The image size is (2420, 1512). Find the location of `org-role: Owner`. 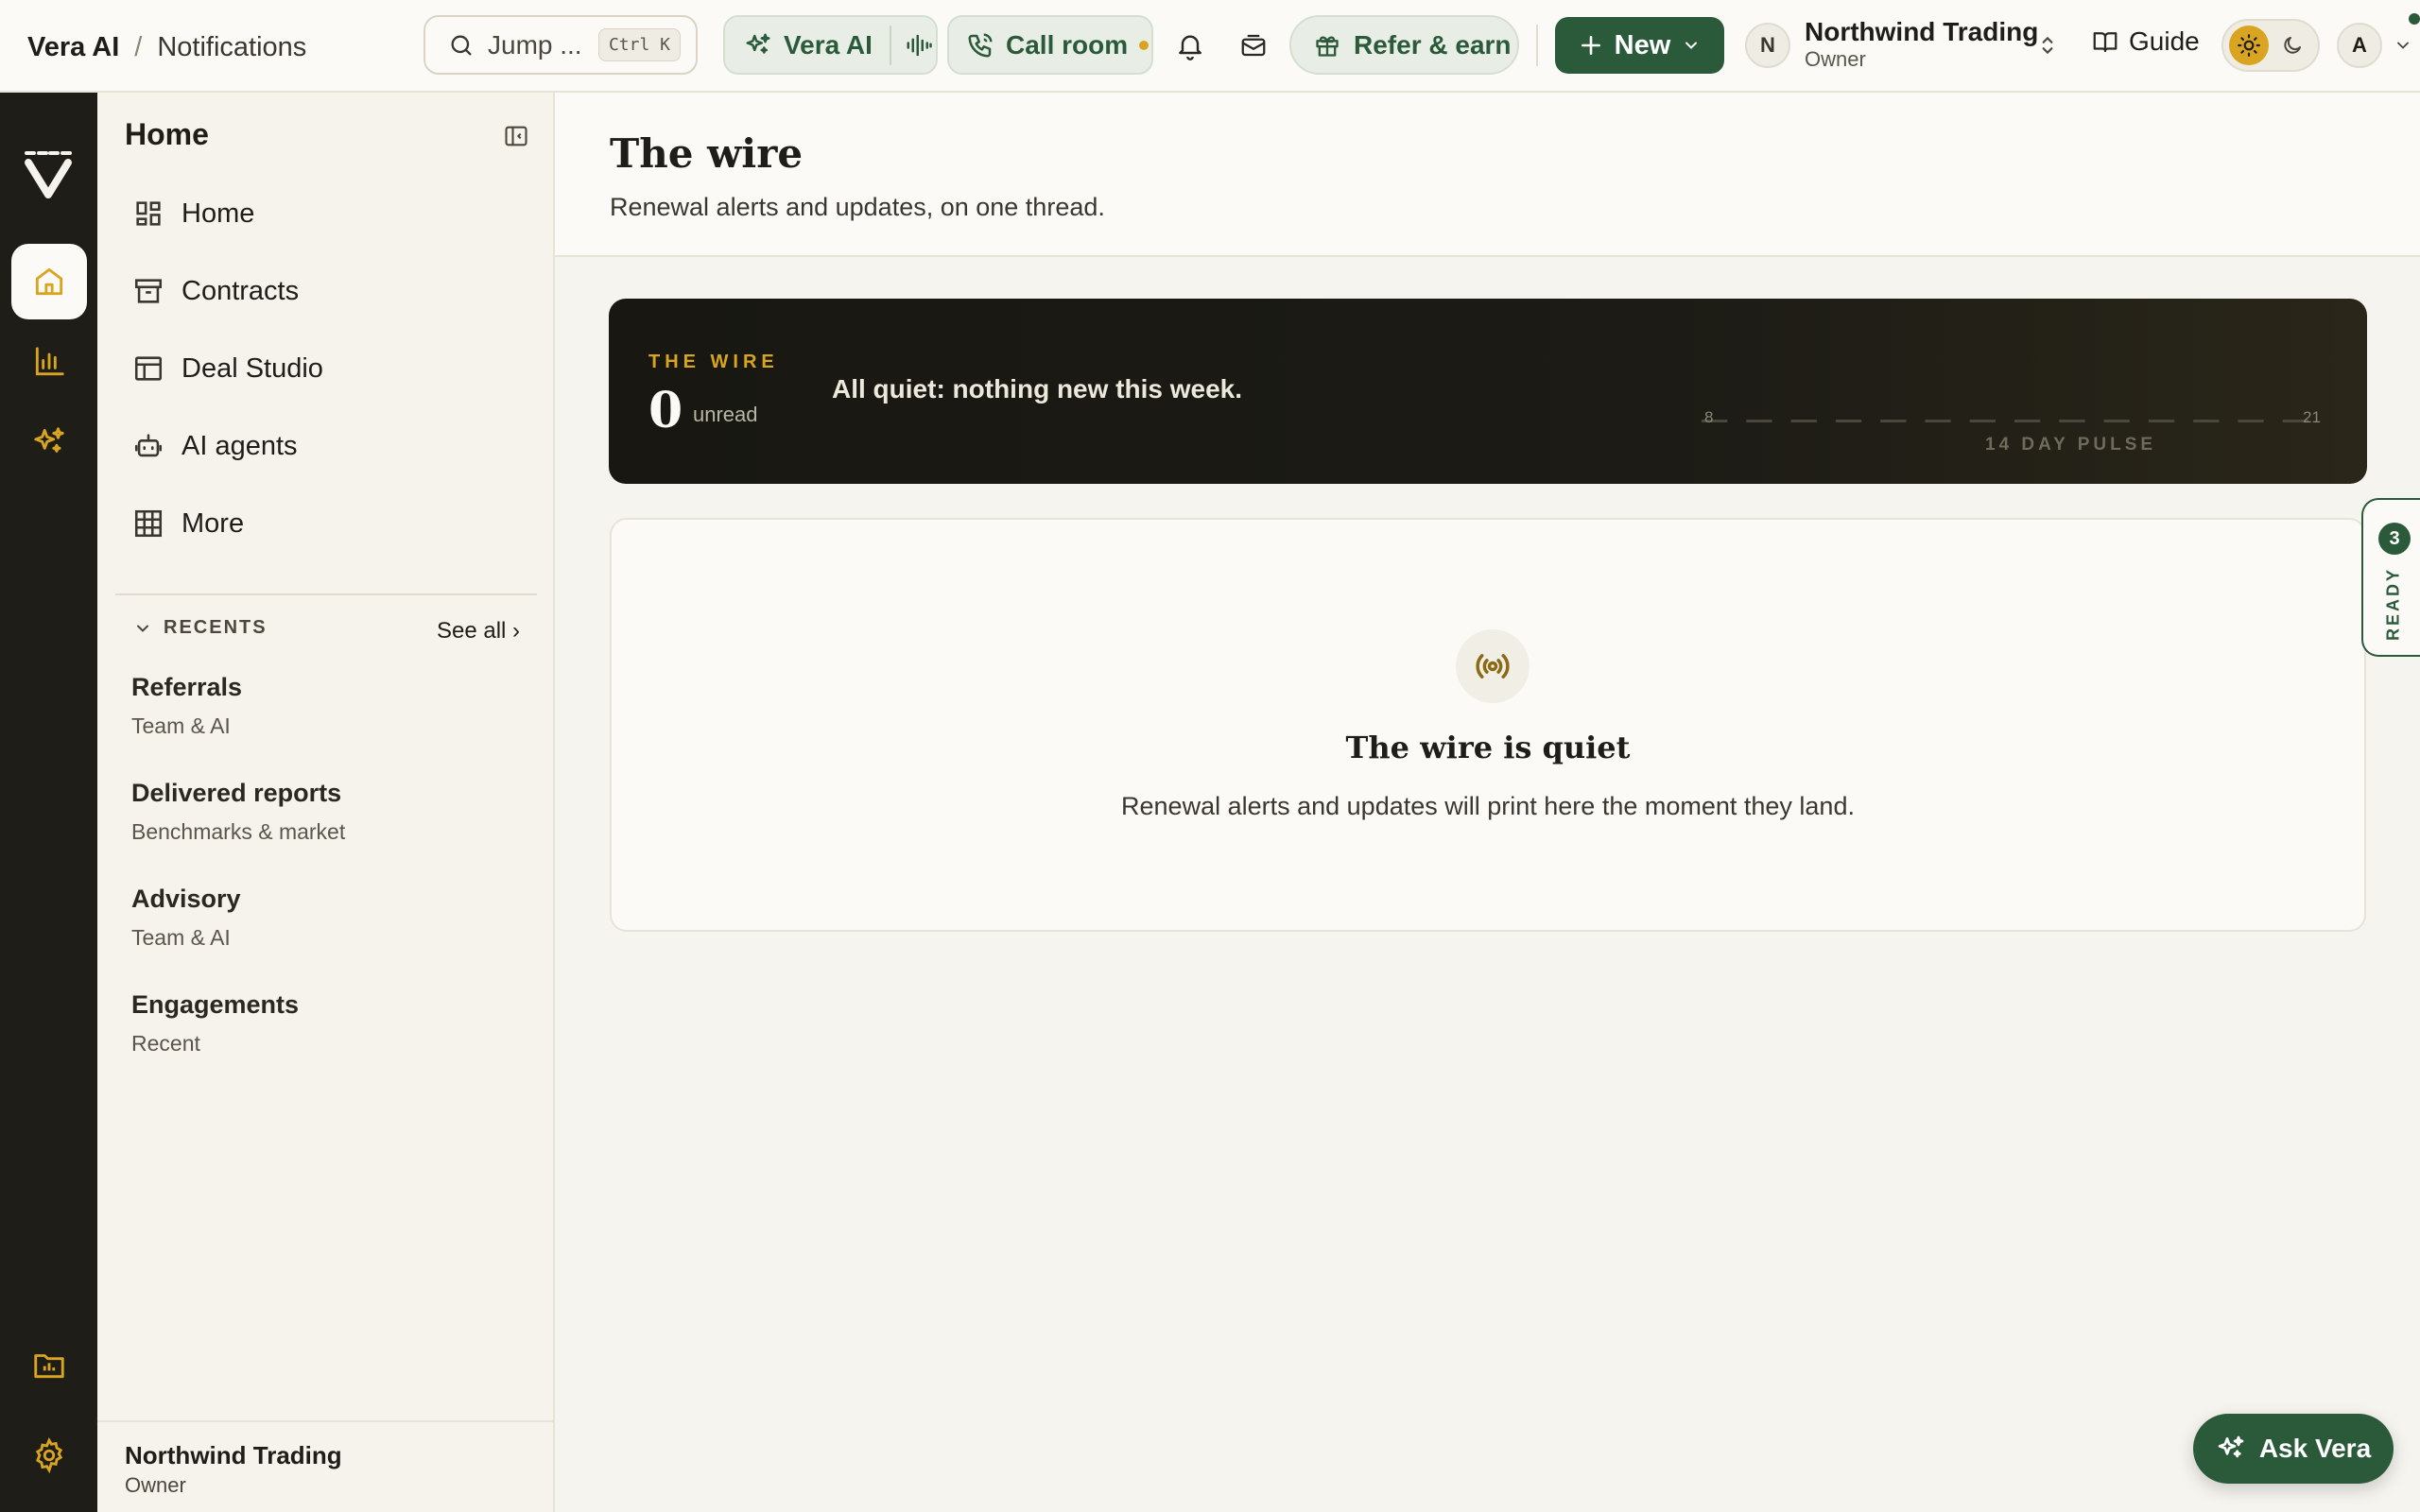

org-role: Owner is located at coordinates (1836, 59).